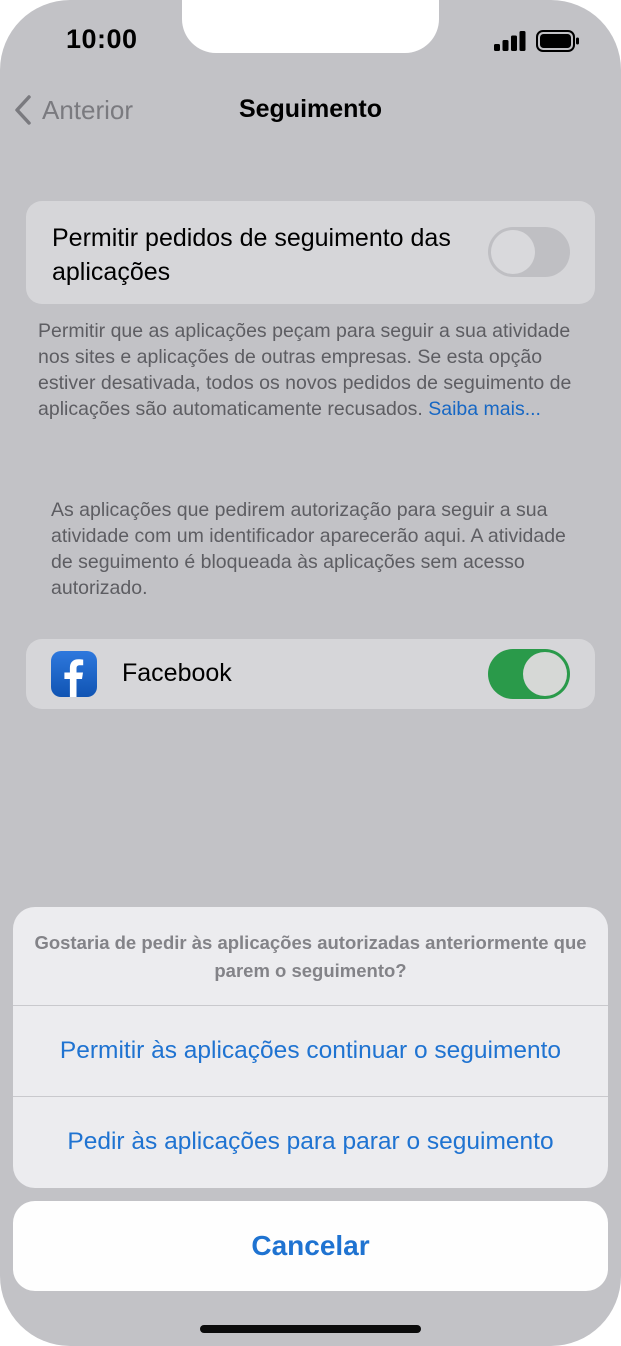 This screenshot has height=1346, width=621. Describe the element at coordinates (310, 26) in the screenshot. I see `notch` at that location.